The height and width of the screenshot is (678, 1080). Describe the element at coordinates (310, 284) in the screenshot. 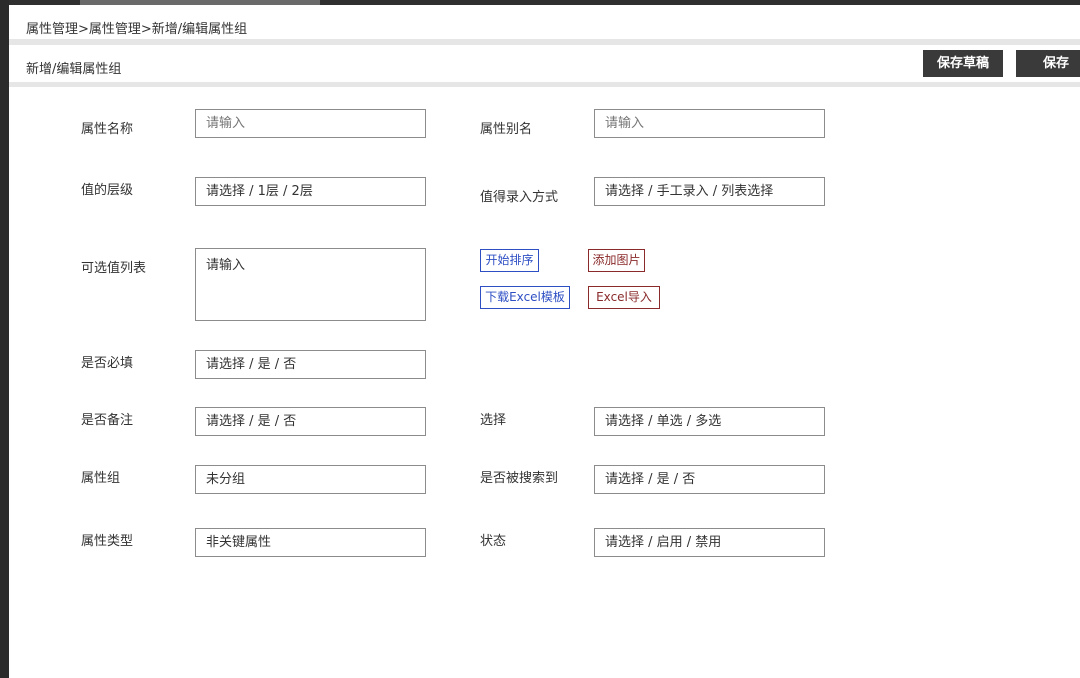

I see `option-list-textarea: 请输入` at that location.